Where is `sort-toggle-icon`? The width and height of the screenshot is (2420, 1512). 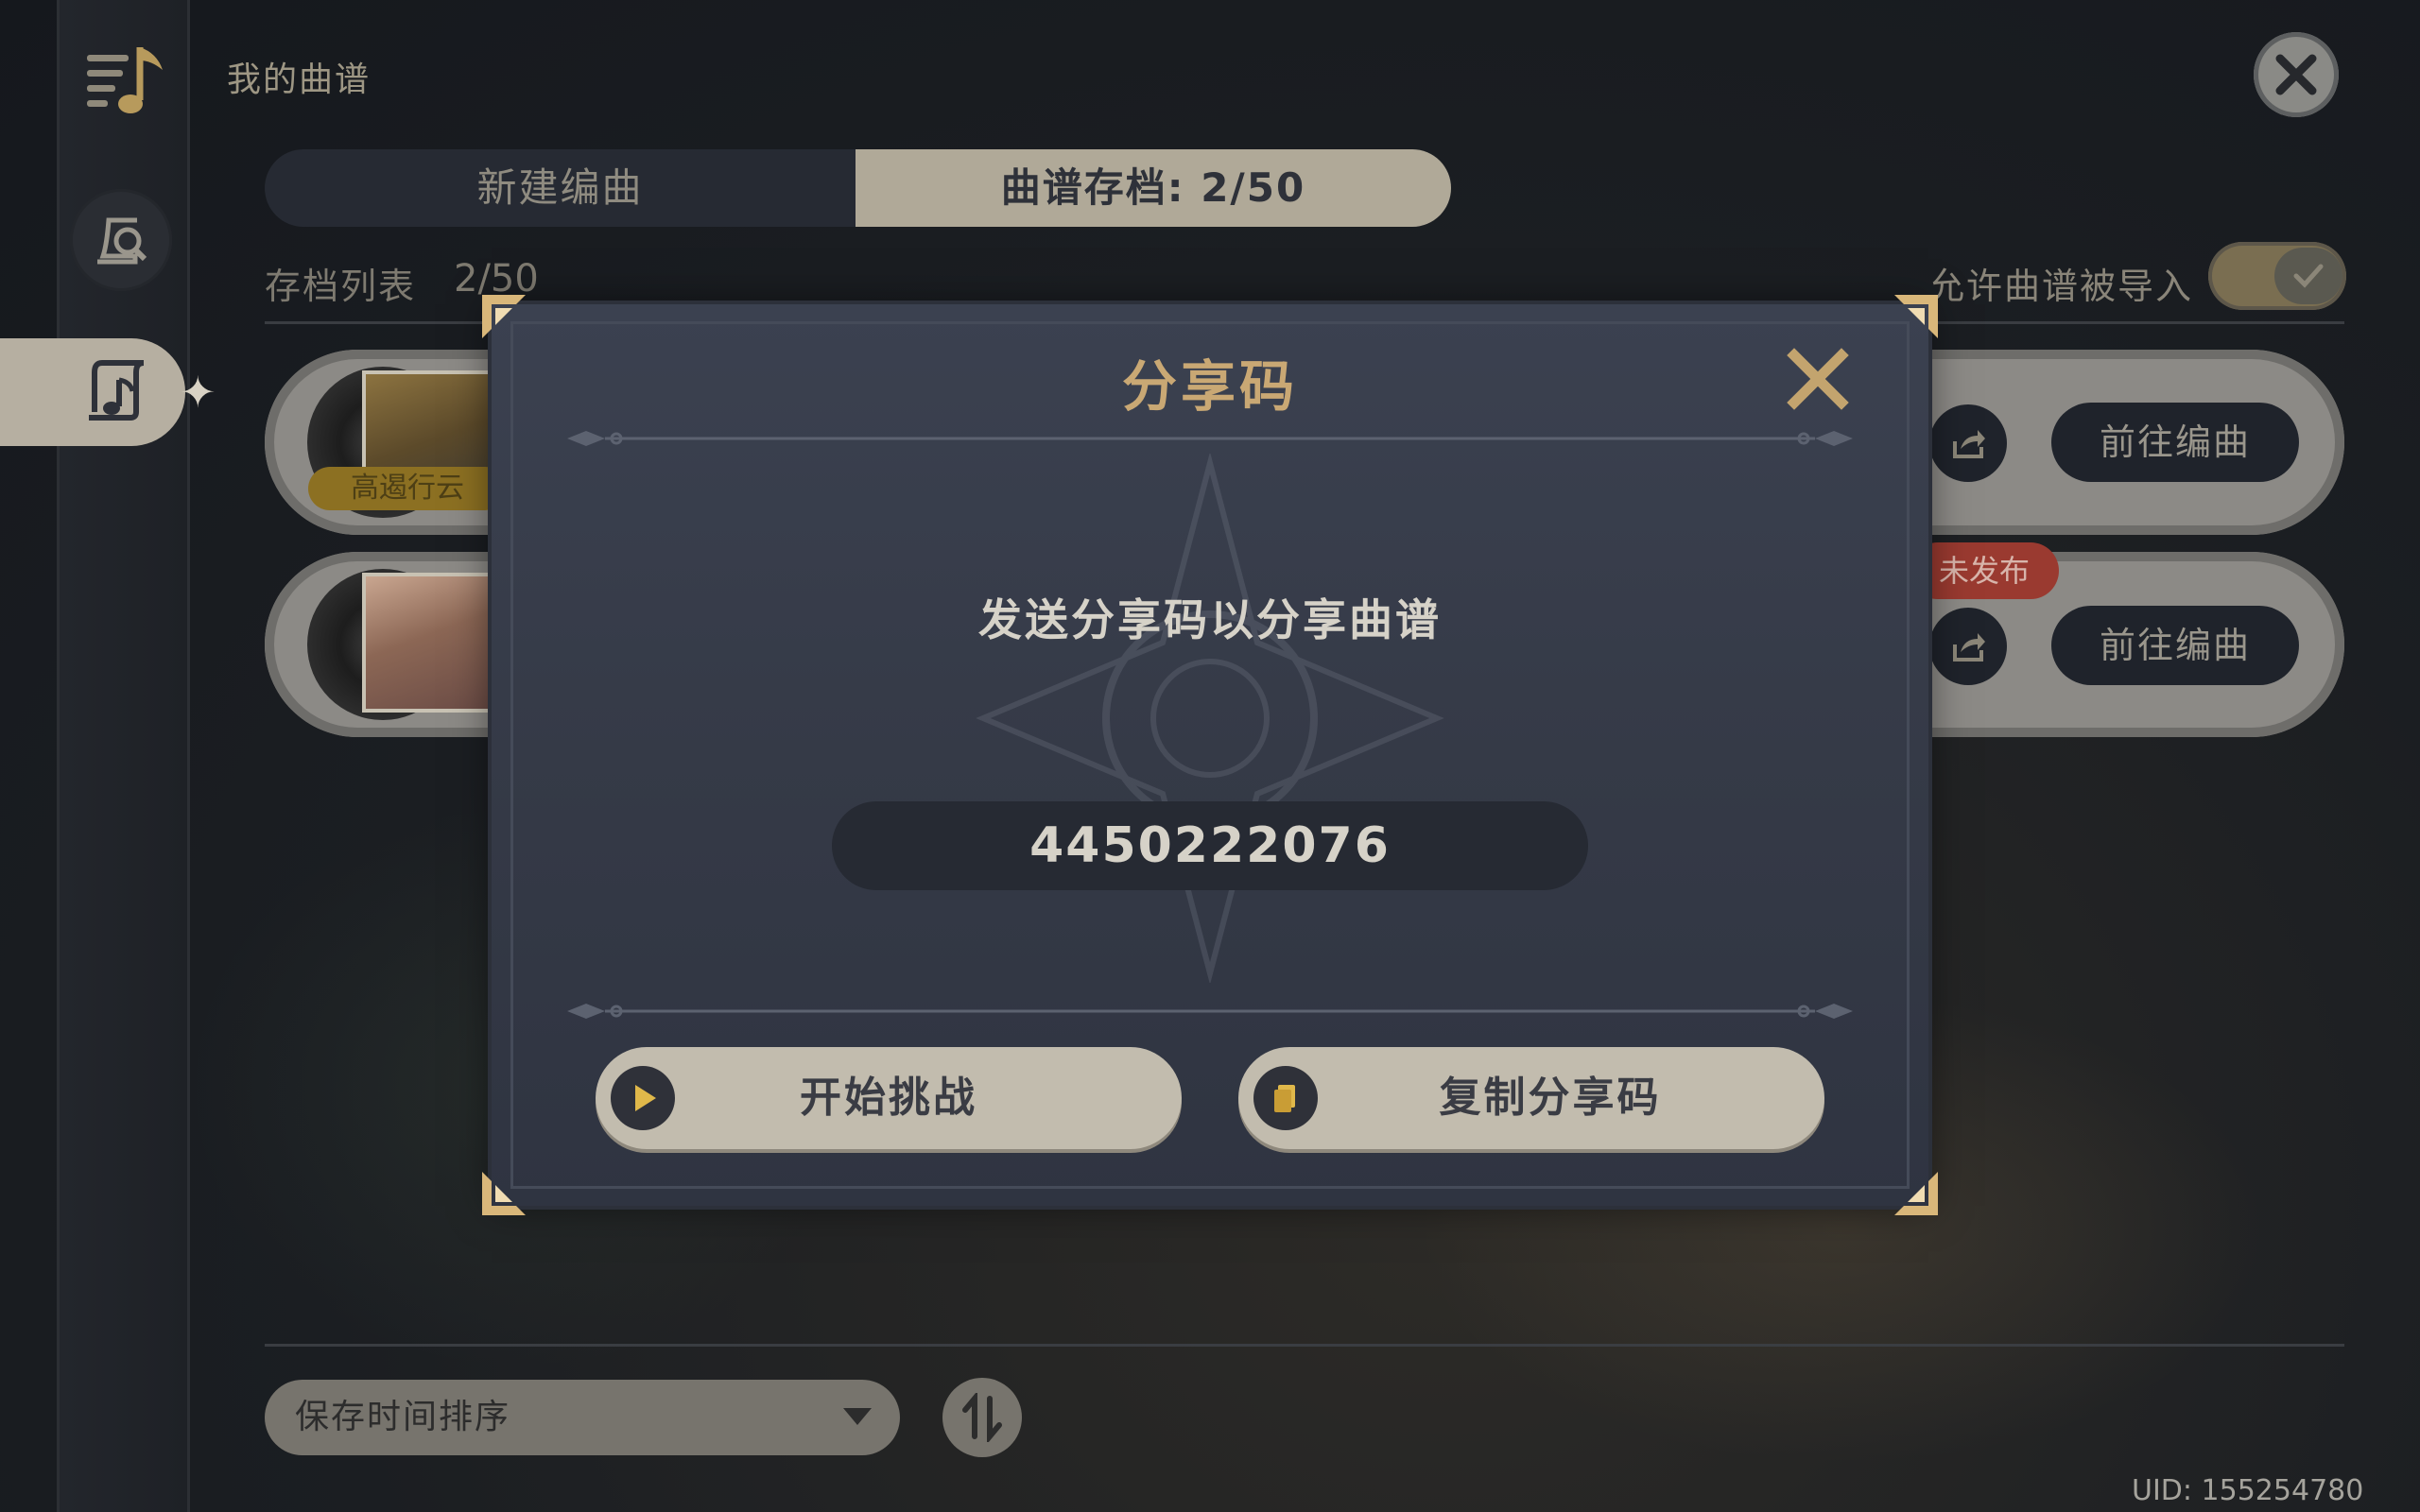 sort-toggle-icon is located at coordinates (982, 1417).